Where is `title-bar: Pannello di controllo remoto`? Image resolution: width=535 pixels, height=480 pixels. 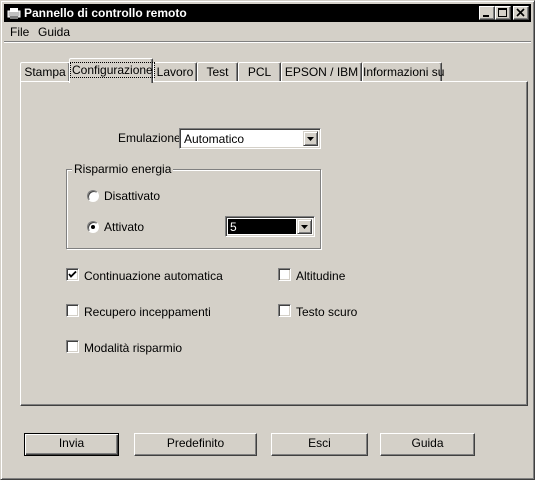 title-bar: Pannello di controllo remoto is located at coordinates (267, 13).